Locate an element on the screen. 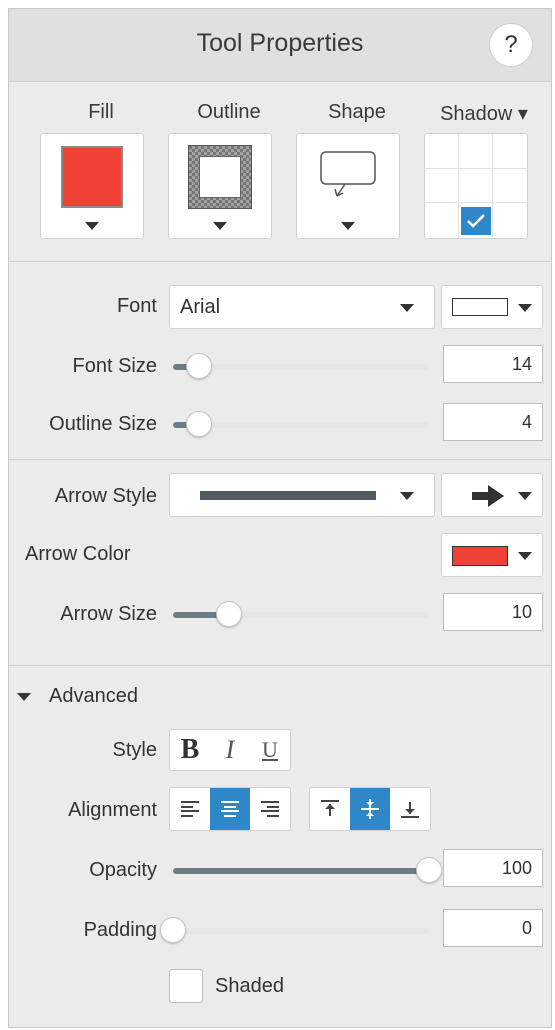  align-right-icon is located at coordinates (270, 809).